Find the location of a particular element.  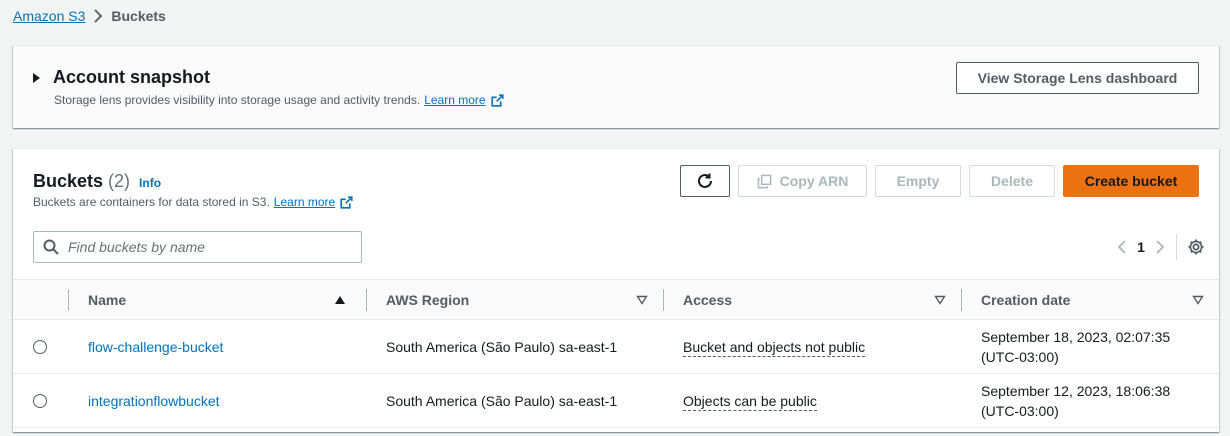

copy-arn-button: Copy ARN is located at coordinates (802, 181).